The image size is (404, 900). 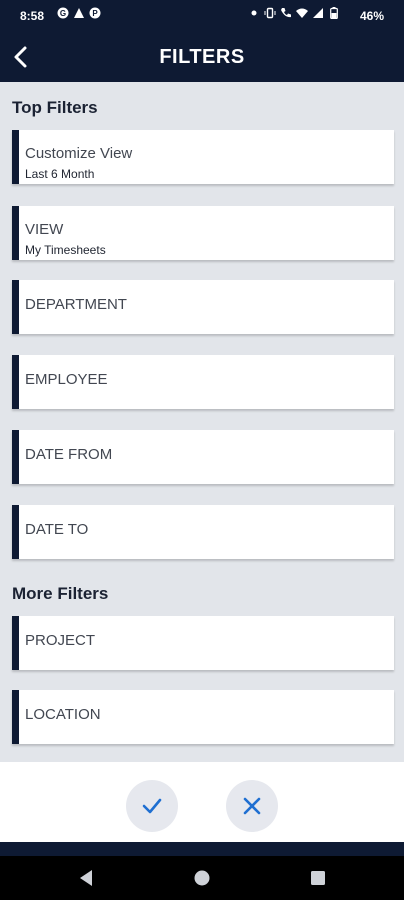 I want to click on nav-back-button, so click(x=86, y=878).